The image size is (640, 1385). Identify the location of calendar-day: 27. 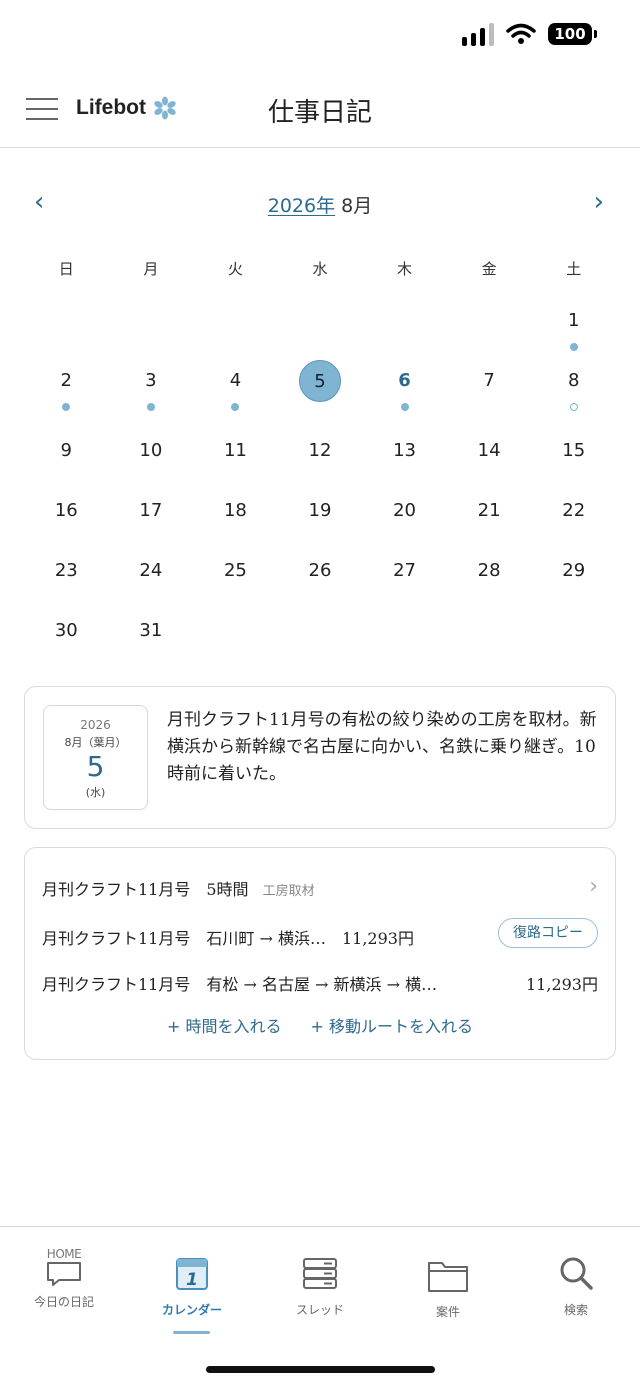
(404, 580).